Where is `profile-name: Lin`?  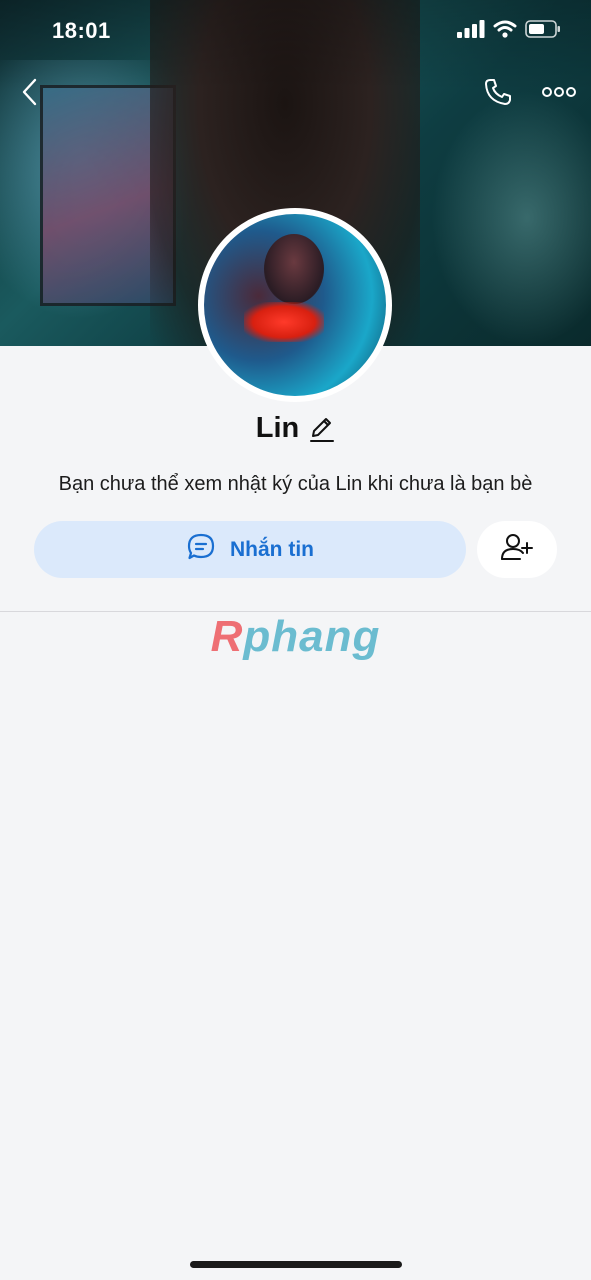 profile-name: Lin is located at coordinates (277, 428).